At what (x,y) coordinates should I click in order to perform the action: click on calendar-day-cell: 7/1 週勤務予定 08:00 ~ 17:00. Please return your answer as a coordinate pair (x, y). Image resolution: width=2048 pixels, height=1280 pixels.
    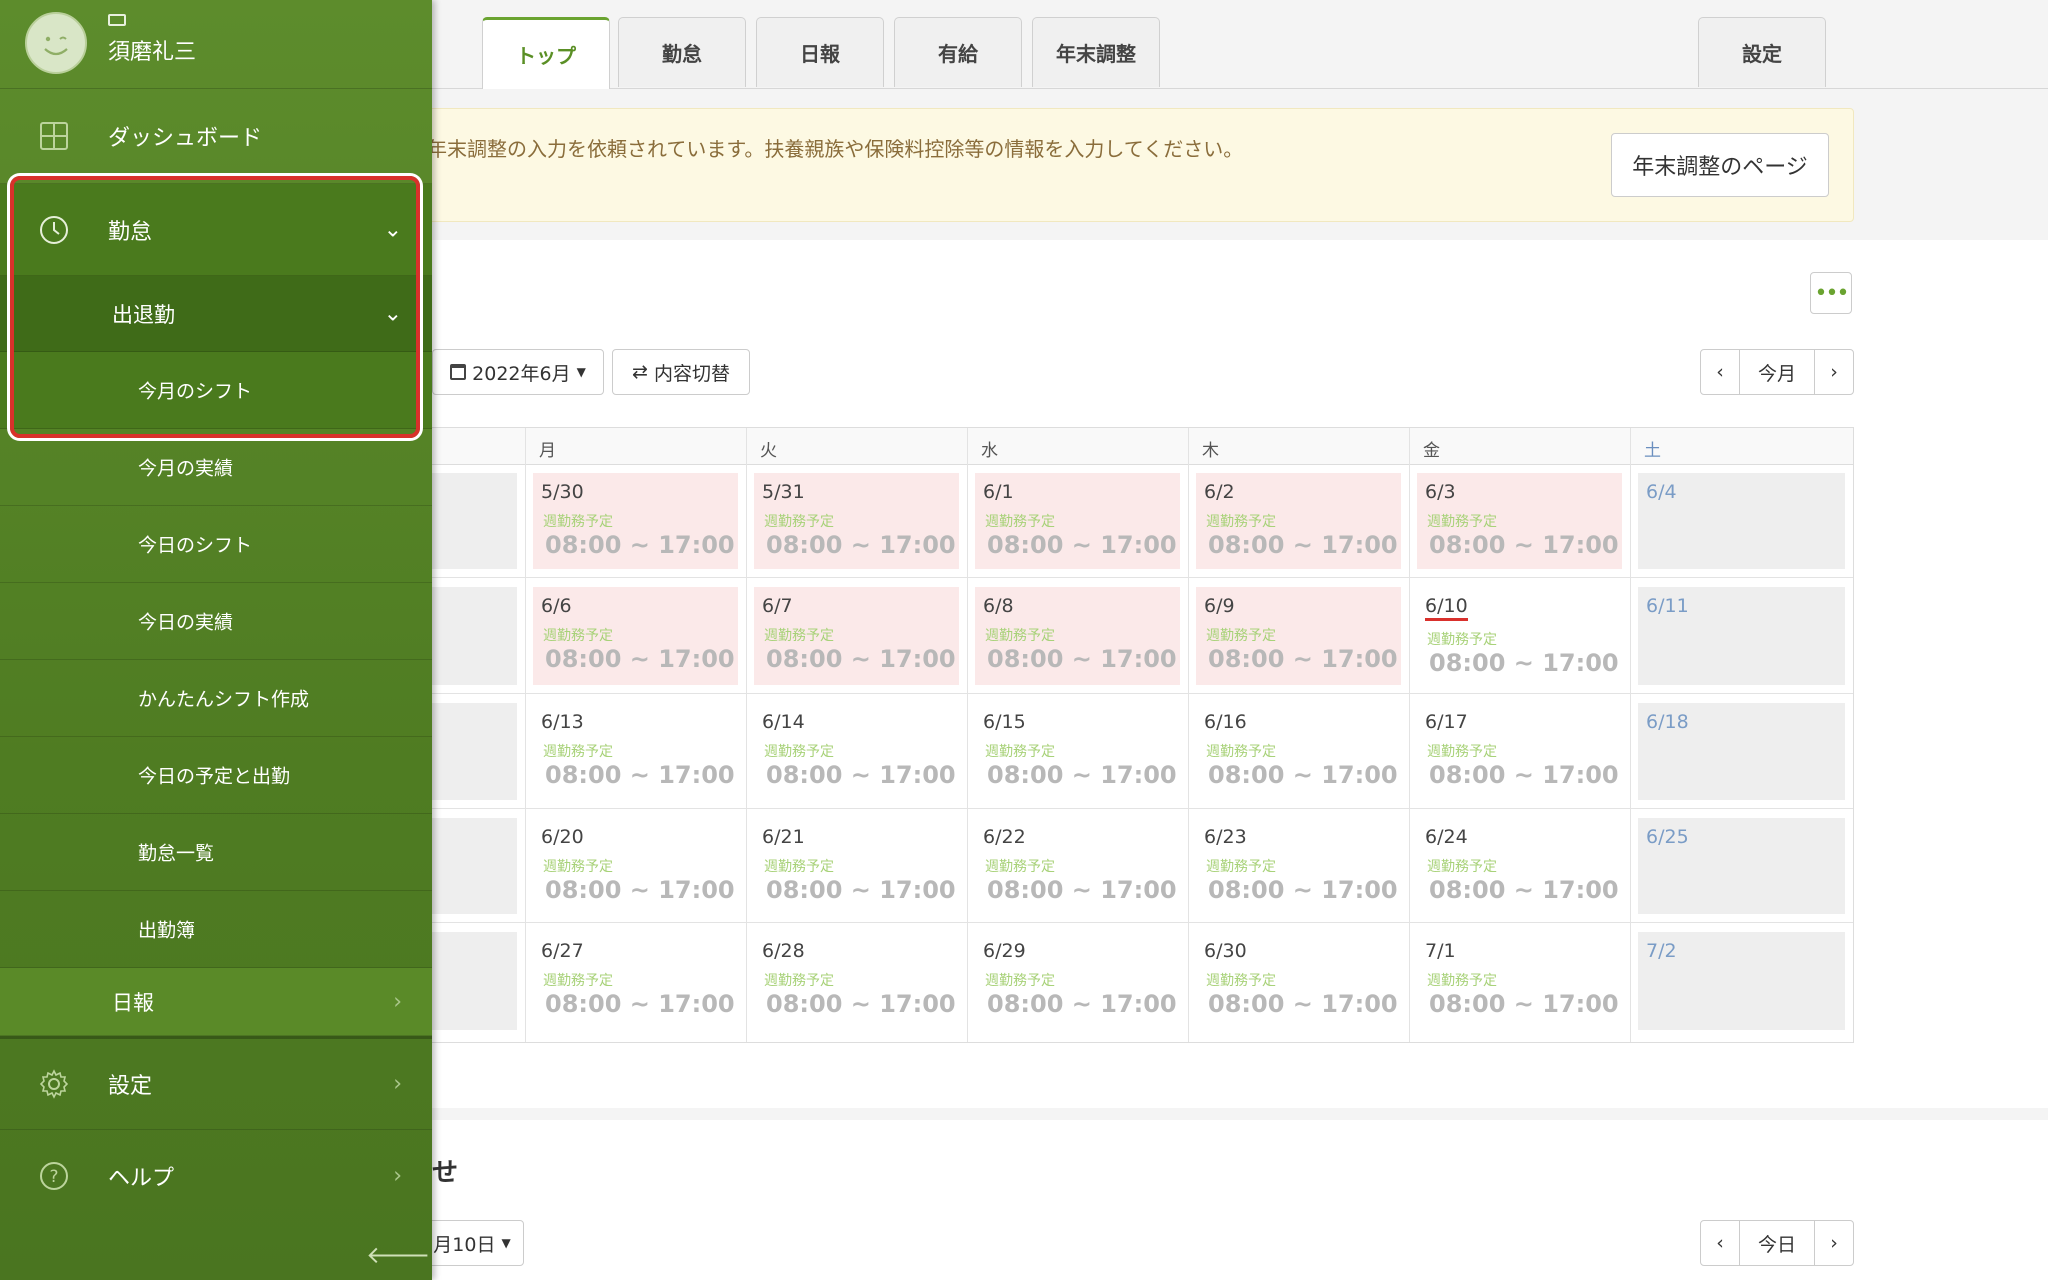
    Looking at the image, I should click on (1519, 981).